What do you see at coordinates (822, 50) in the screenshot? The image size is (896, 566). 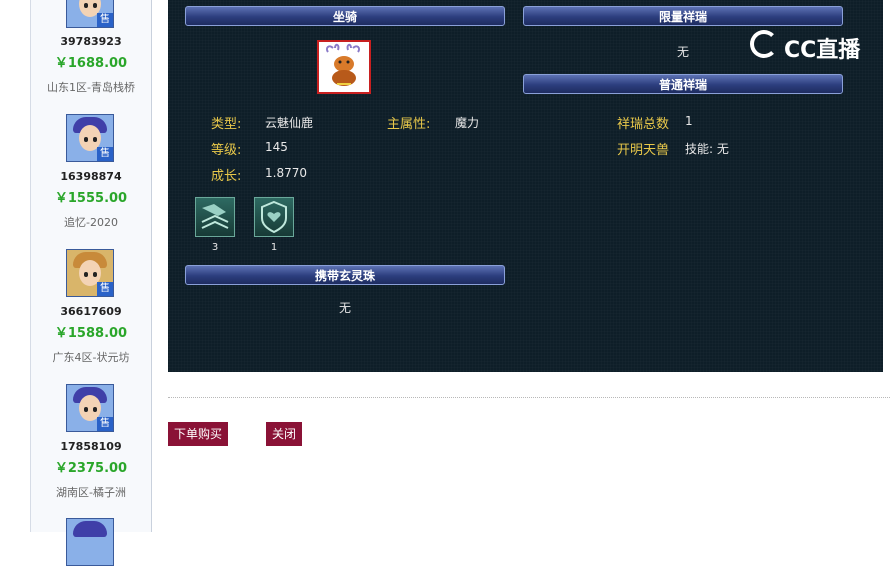 I see `cc-logo-text: CC直播` at bounding box center [822, 50].